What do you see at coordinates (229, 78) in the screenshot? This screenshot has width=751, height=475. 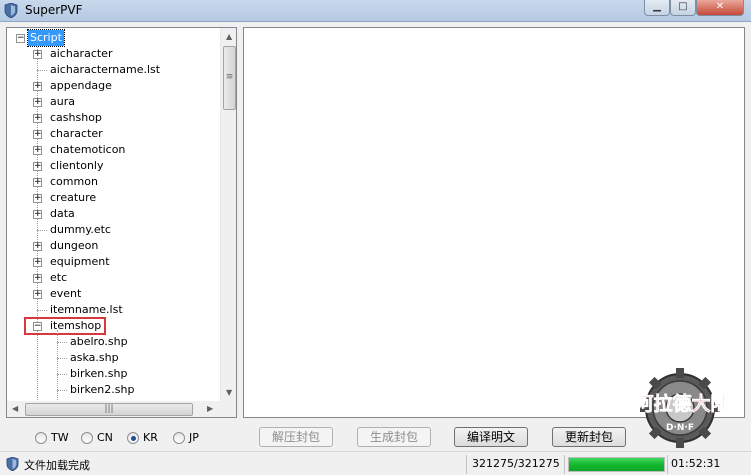 I see `vertical-scroll-thumb: ≡` at bounding box center [229, 78].